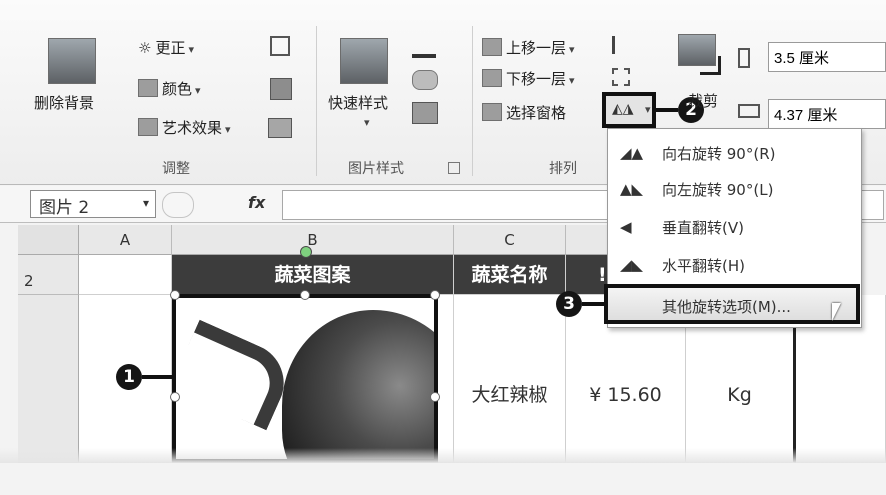  I want to click on insert-function-button: fx, so click(256, 202).